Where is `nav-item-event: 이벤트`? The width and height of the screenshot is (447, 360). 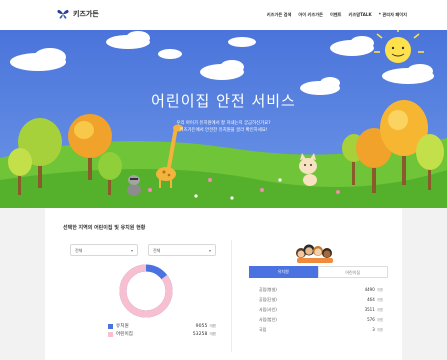 nav-item-event: 이벤트 is located at coordinates (336, 15).